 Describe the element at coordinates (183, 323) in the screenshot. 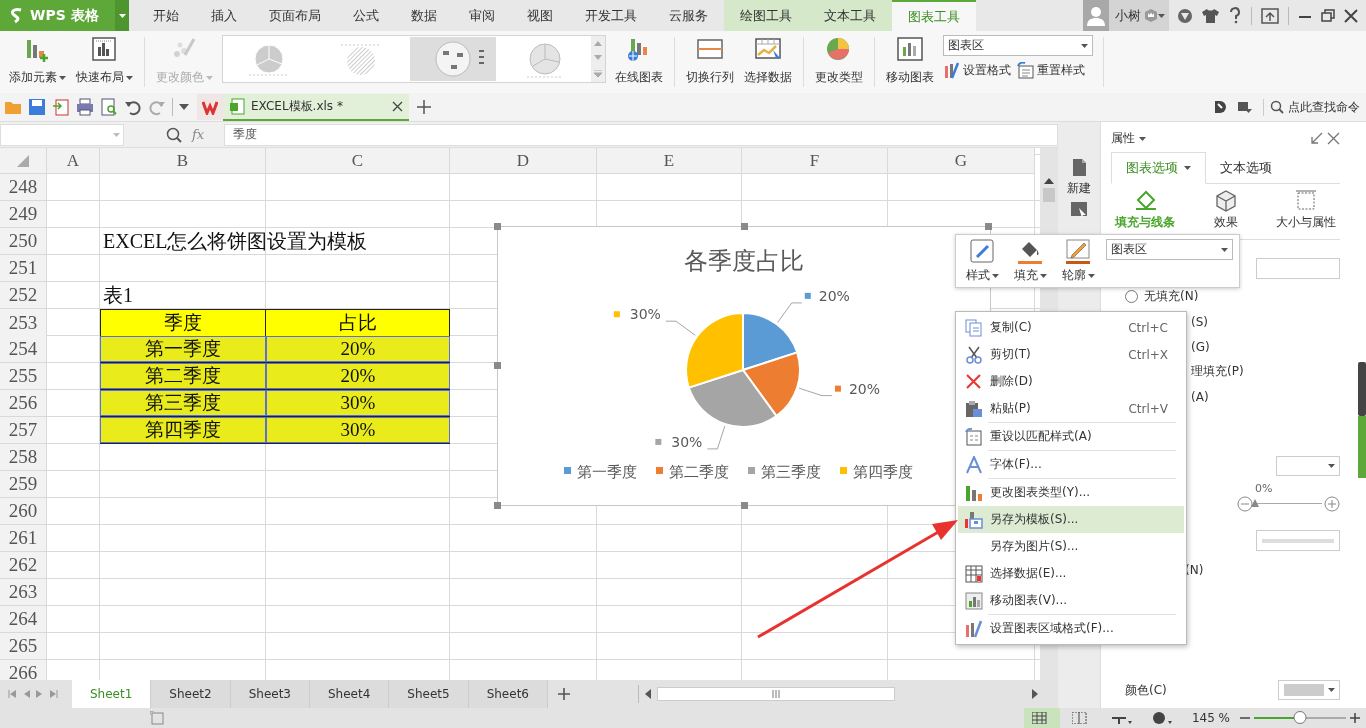

I see `table-cell: 季度` at that location.